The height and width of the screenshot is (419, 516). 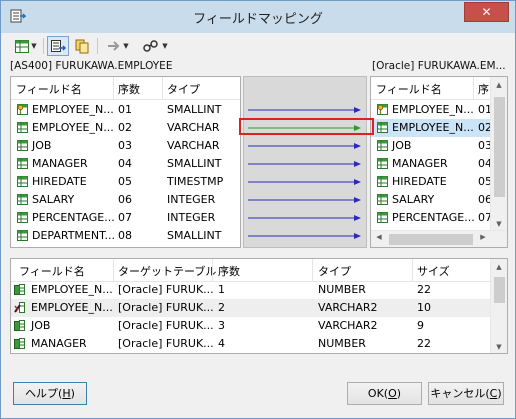 What do you see at coordinates (125, 182) in the screenshot?
I see `source-field-row: HIREDATE 05 TIMESTMP` at bounding box center [125, 182].